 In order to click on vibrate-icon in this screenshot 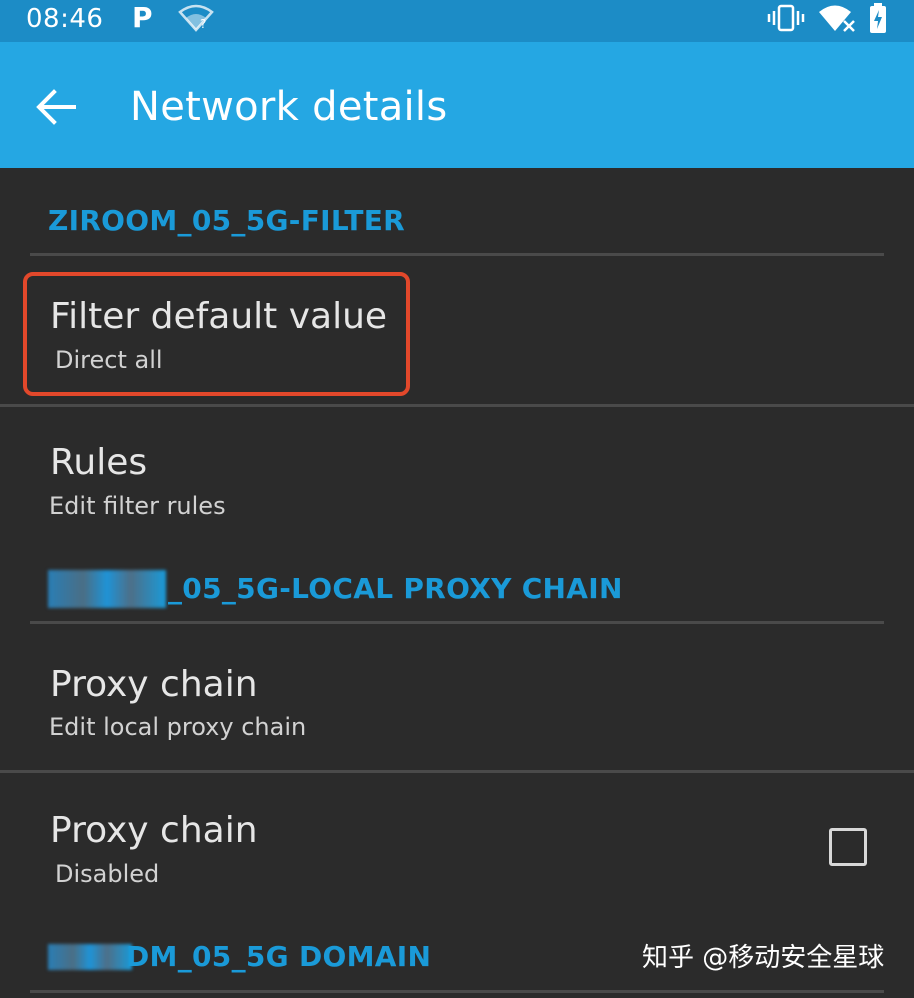, I will do `click(786, 18)`.